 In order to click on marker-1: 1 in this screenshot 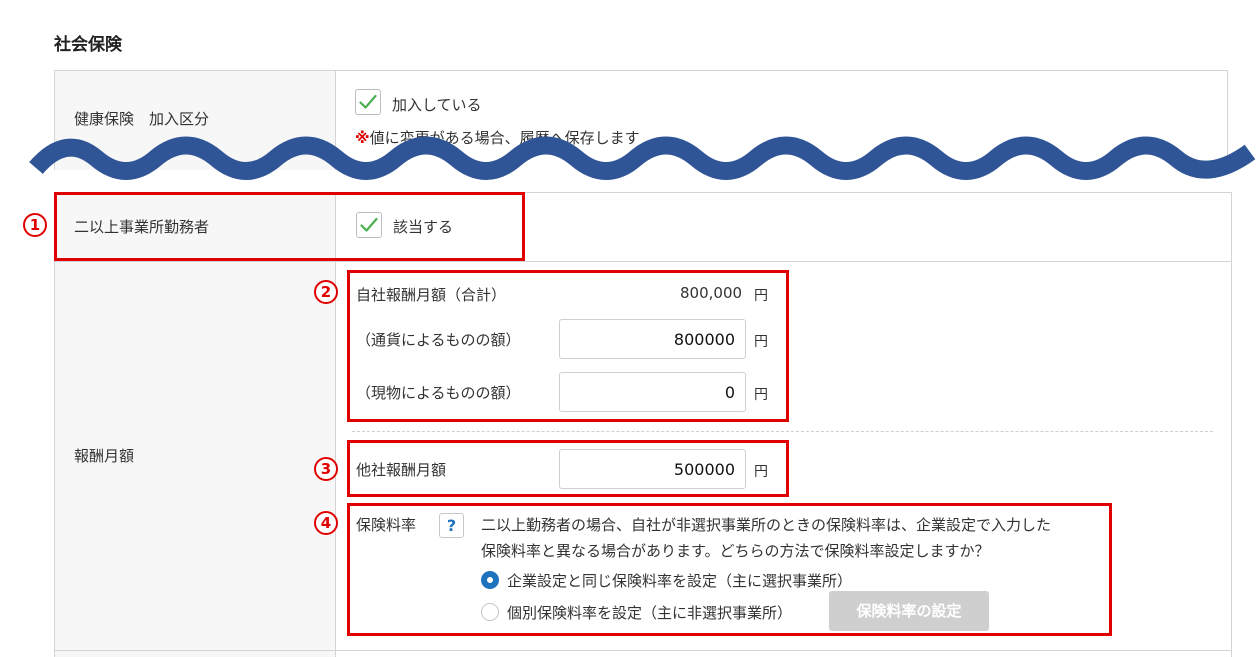, I will do `click(35, 225)`.